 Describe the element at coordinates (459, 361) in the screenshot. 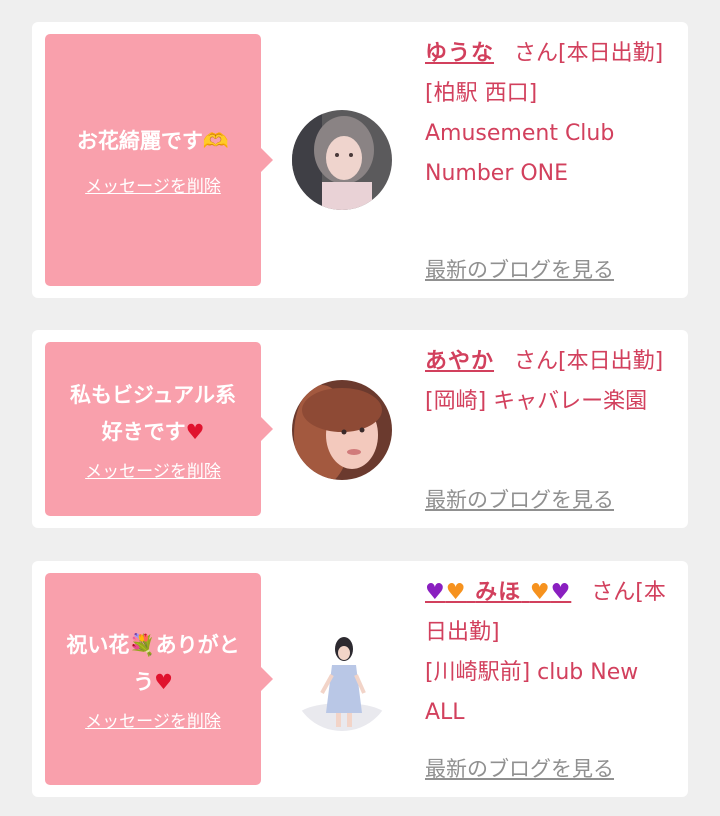

I see `cast-name-link: あやか` at that location.